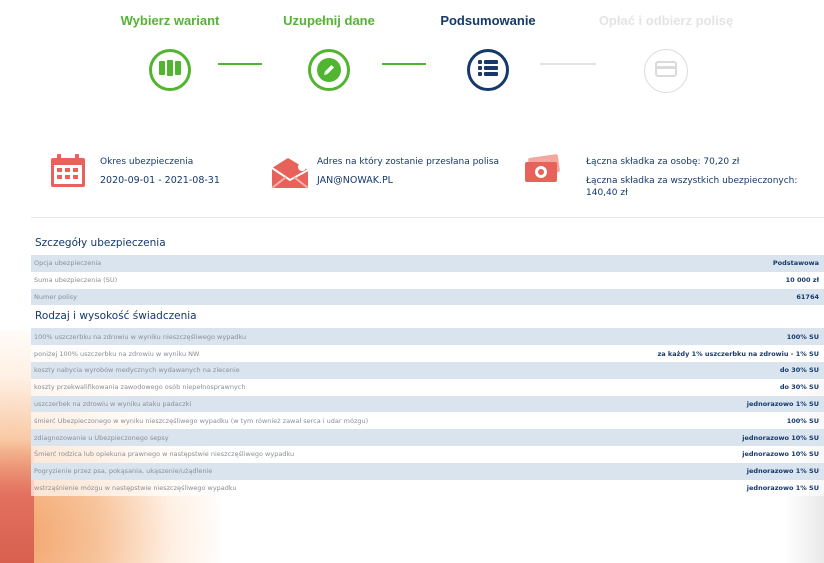 The image size is (824, 563). Describe the element at coordinates (427, 280) in the screenshot. I see `table-row: Suma ubezpieczenia (SU) 10 000 zł` at that location.